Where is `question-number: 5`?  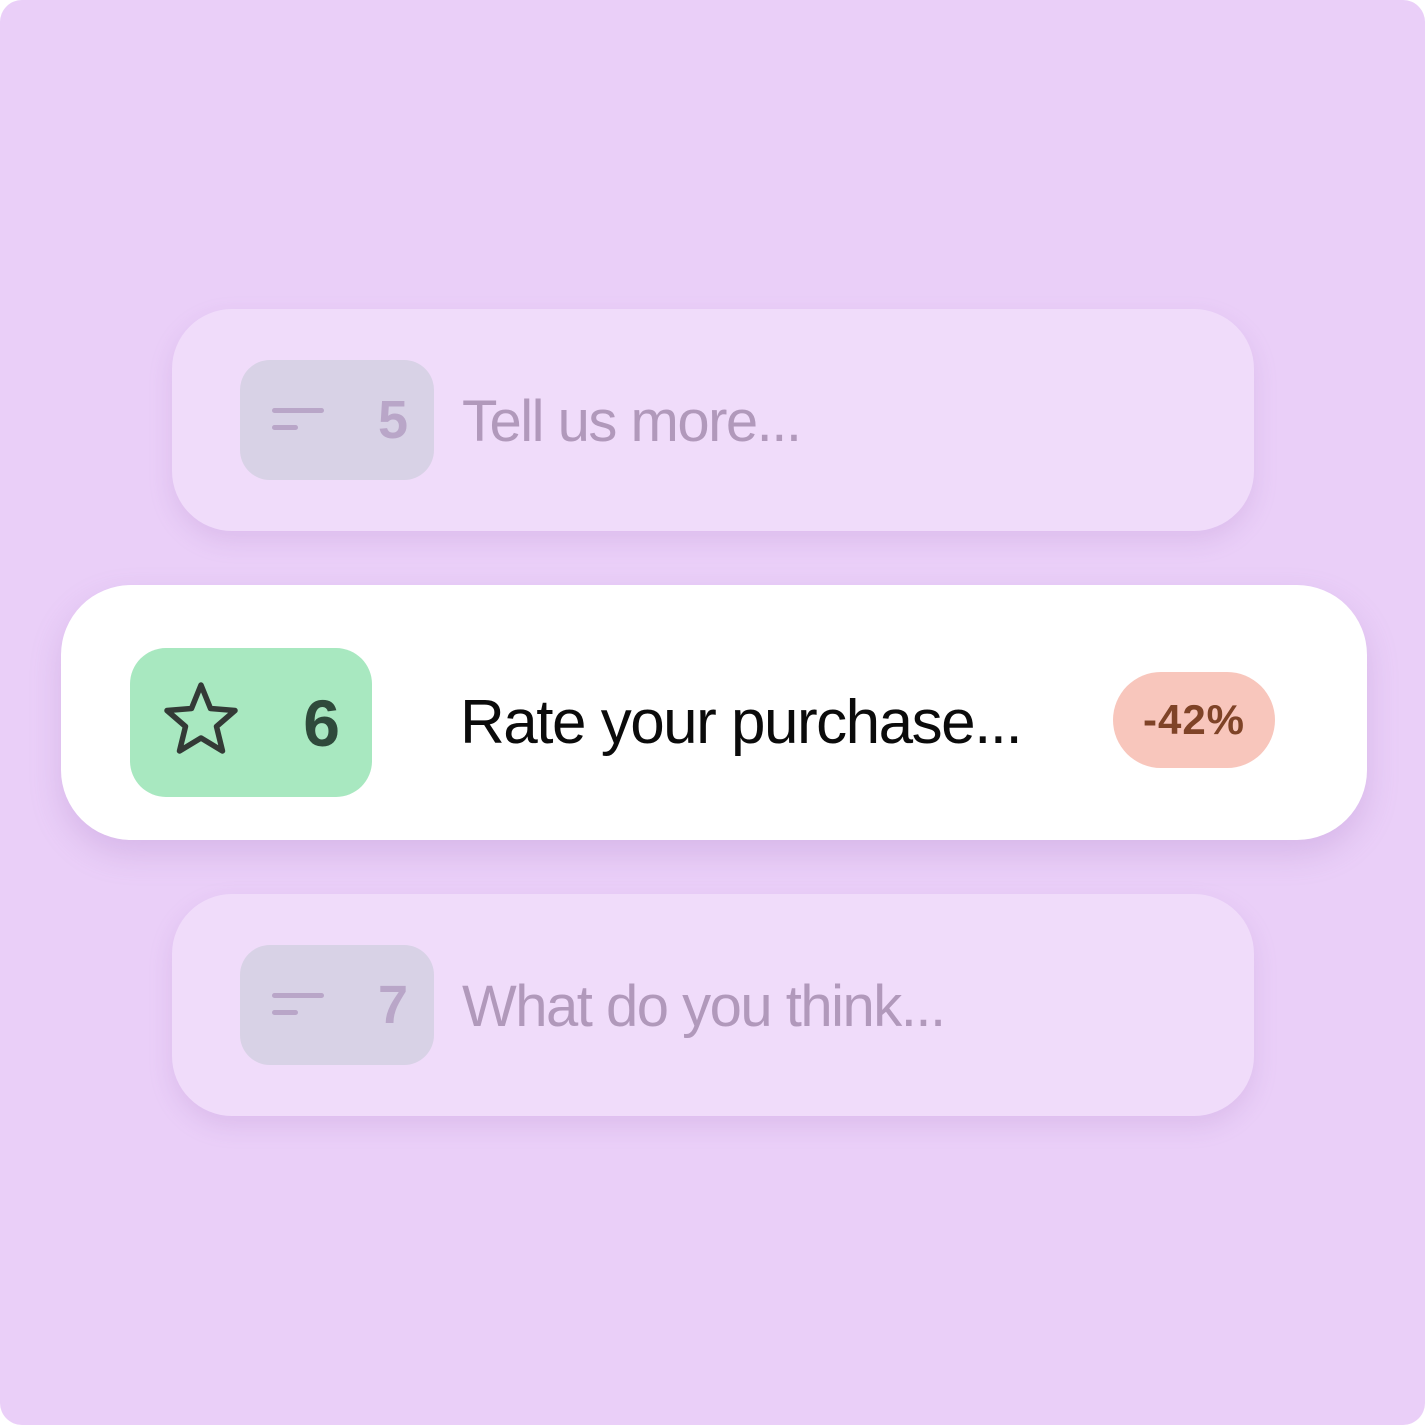 question-number: 5 is located at coordinates (392, 420).